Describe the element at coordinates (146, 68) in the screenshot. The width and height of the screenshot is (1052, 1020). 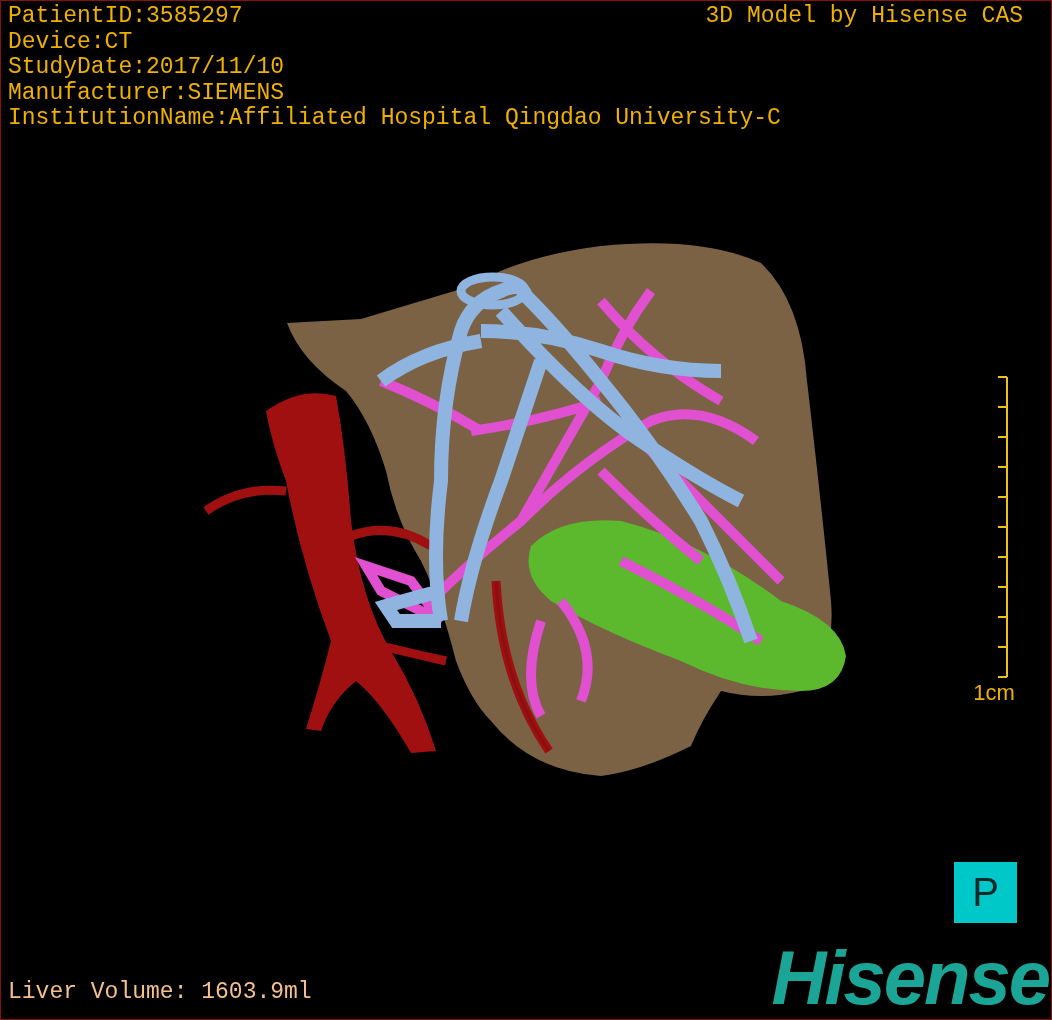
I see `study-info-text: StudyDate:2017/11/10` at that location.